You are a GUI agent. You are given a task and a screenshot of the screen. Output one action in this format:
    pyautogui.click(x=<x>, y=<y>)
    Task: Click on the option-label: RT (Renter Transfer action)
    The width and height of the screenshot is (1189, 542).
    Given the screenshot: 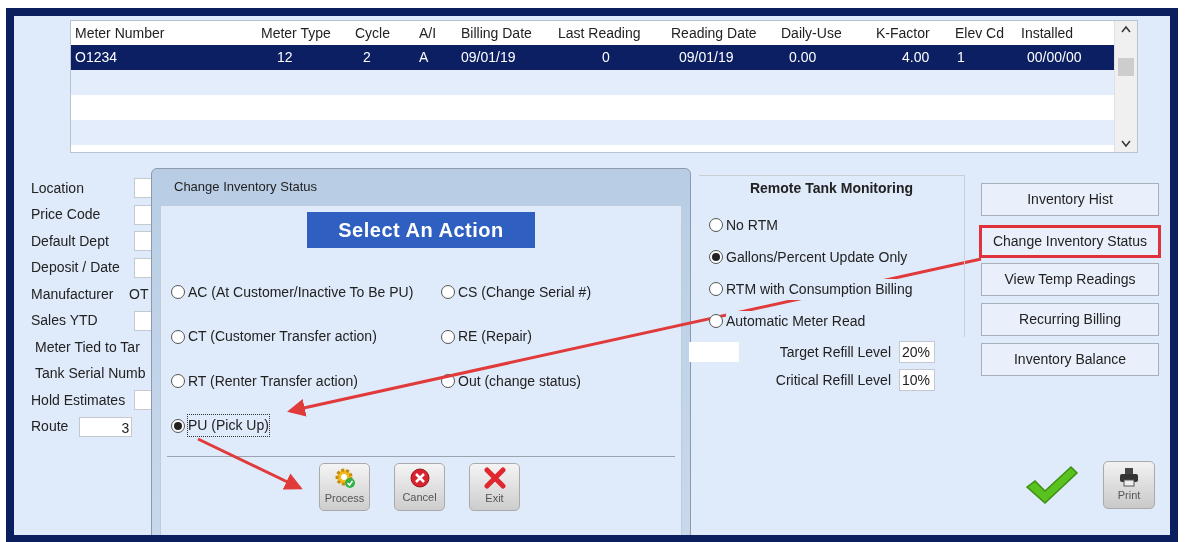 What is the action you would take?
    pyautogui.click(x=273, y=381)
    